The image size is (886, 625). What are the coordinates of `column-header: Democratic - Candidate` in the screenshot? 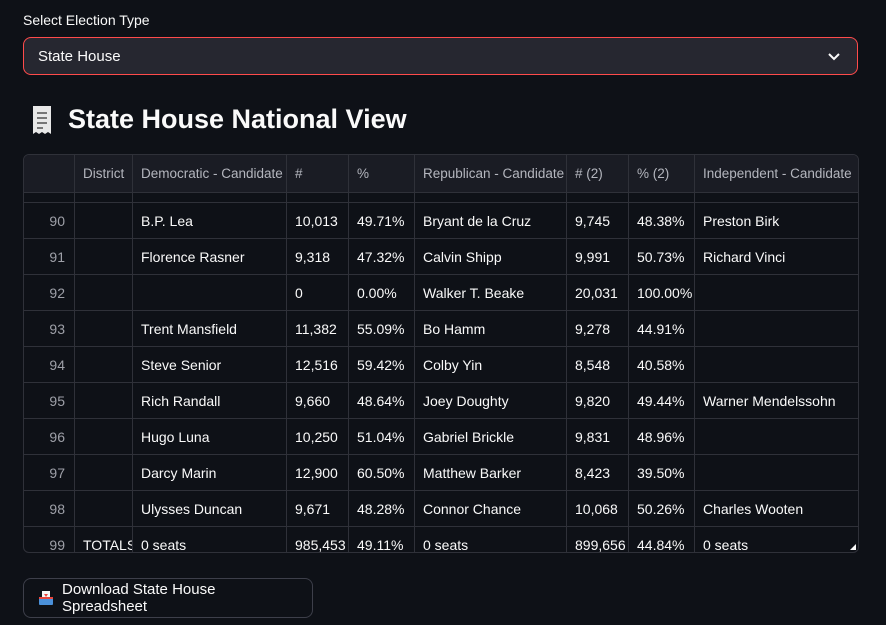 It's located at (210, 173).